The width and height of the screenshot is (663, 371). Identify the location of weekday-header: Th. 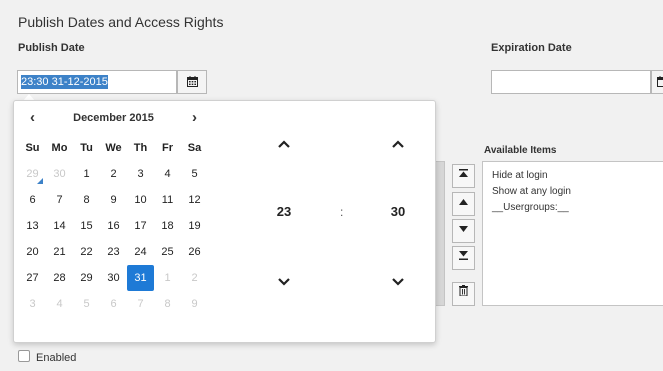
(140, 148).